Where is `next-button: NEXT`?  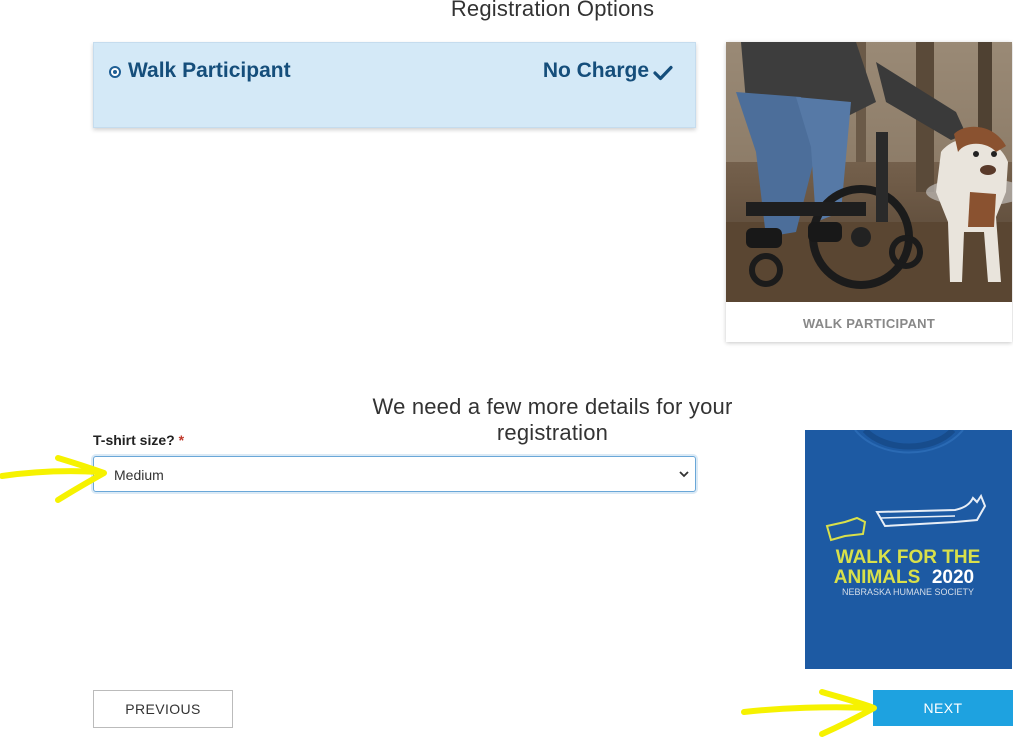
next-button: NEXT is located at coordinates (943, 708).